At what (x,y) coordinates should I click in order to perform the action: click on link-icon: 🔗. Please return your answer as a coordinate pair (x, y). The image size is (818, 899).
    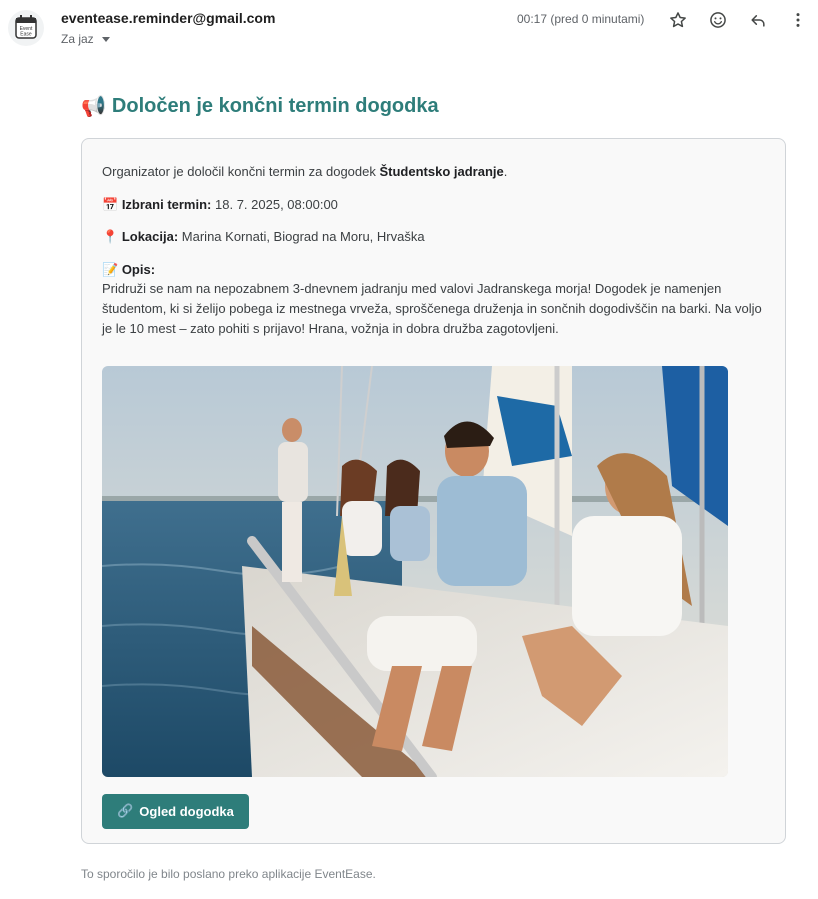
    Looking at the image, I should click on (125, 811).